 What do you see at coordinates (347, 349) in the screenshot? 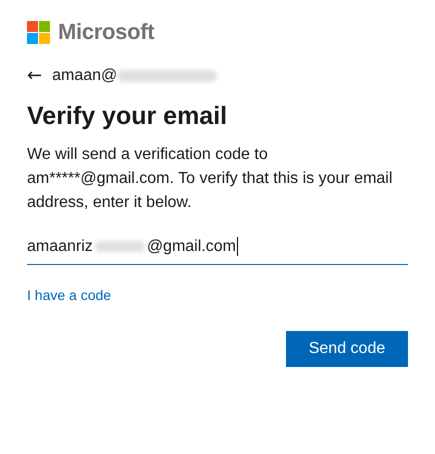
I see `send-code-button: Send code` at bounding box center [347, 349].